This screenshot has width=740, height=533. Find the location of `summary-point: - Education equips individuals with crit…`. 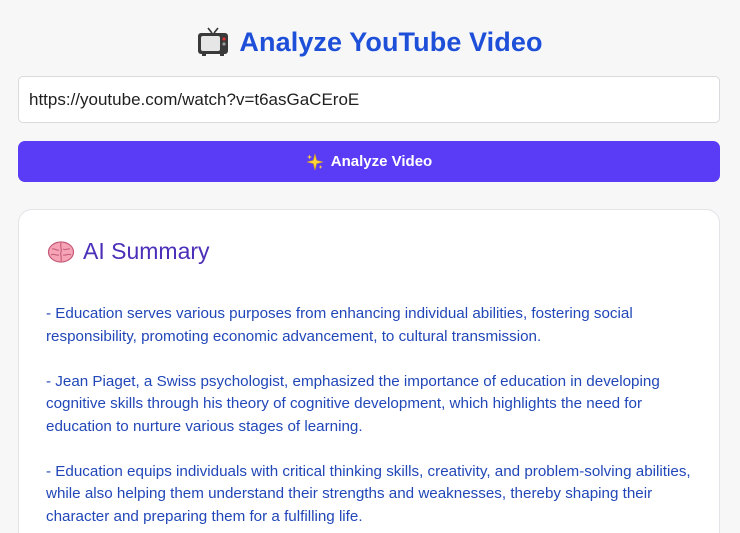

summary-point: - Education equips individuals with crit… is located at coordinates (368, 493).